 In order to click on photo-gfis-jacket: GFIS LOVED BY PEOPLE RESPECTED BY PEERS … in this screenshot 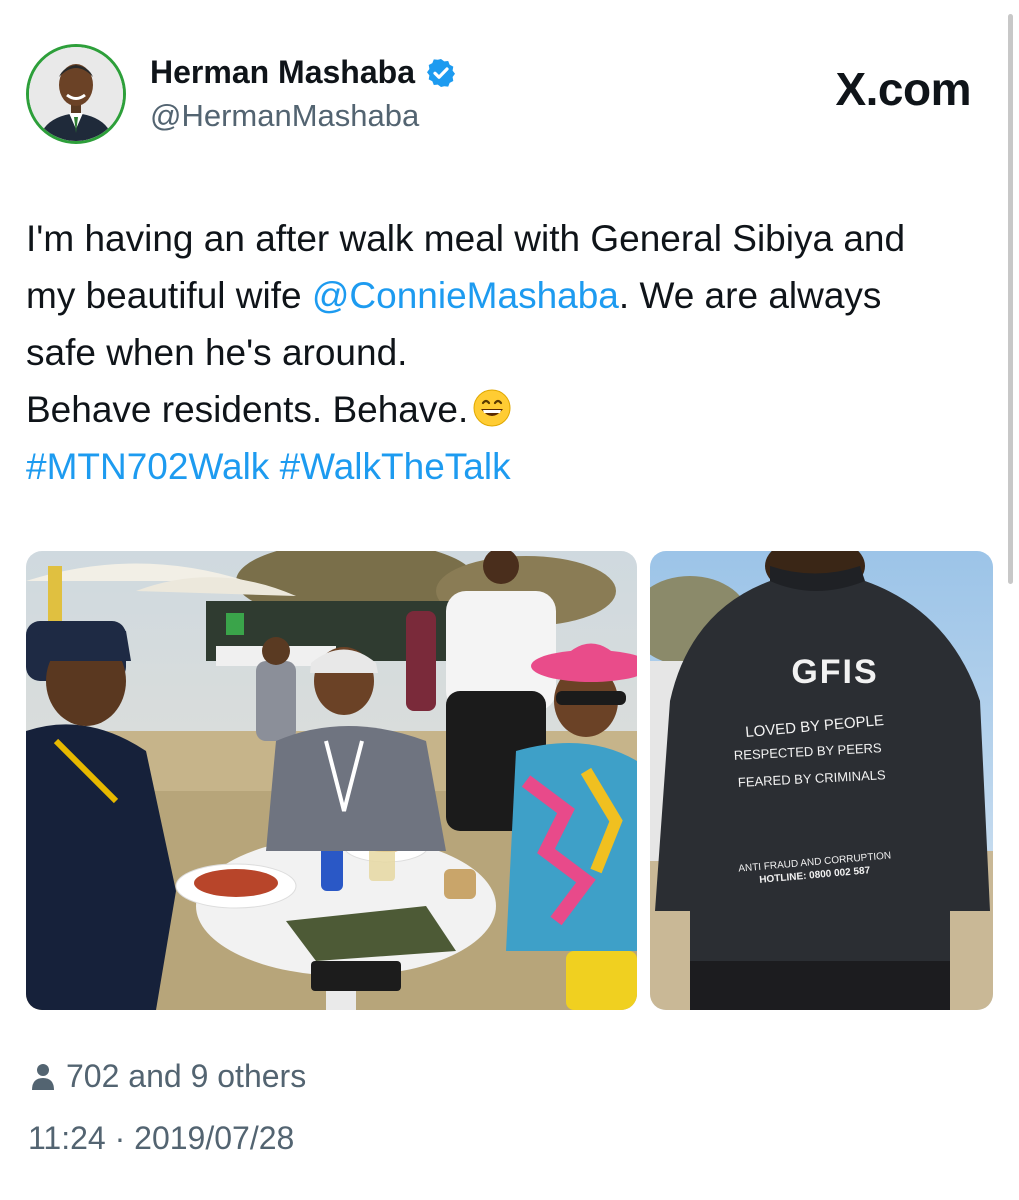, I will do `click(821, 780)`.